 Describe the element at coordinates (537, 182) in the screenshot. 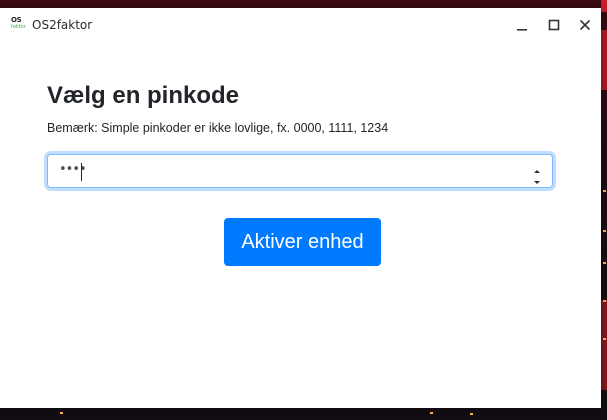

I see `chevron-down-icon` at that location.